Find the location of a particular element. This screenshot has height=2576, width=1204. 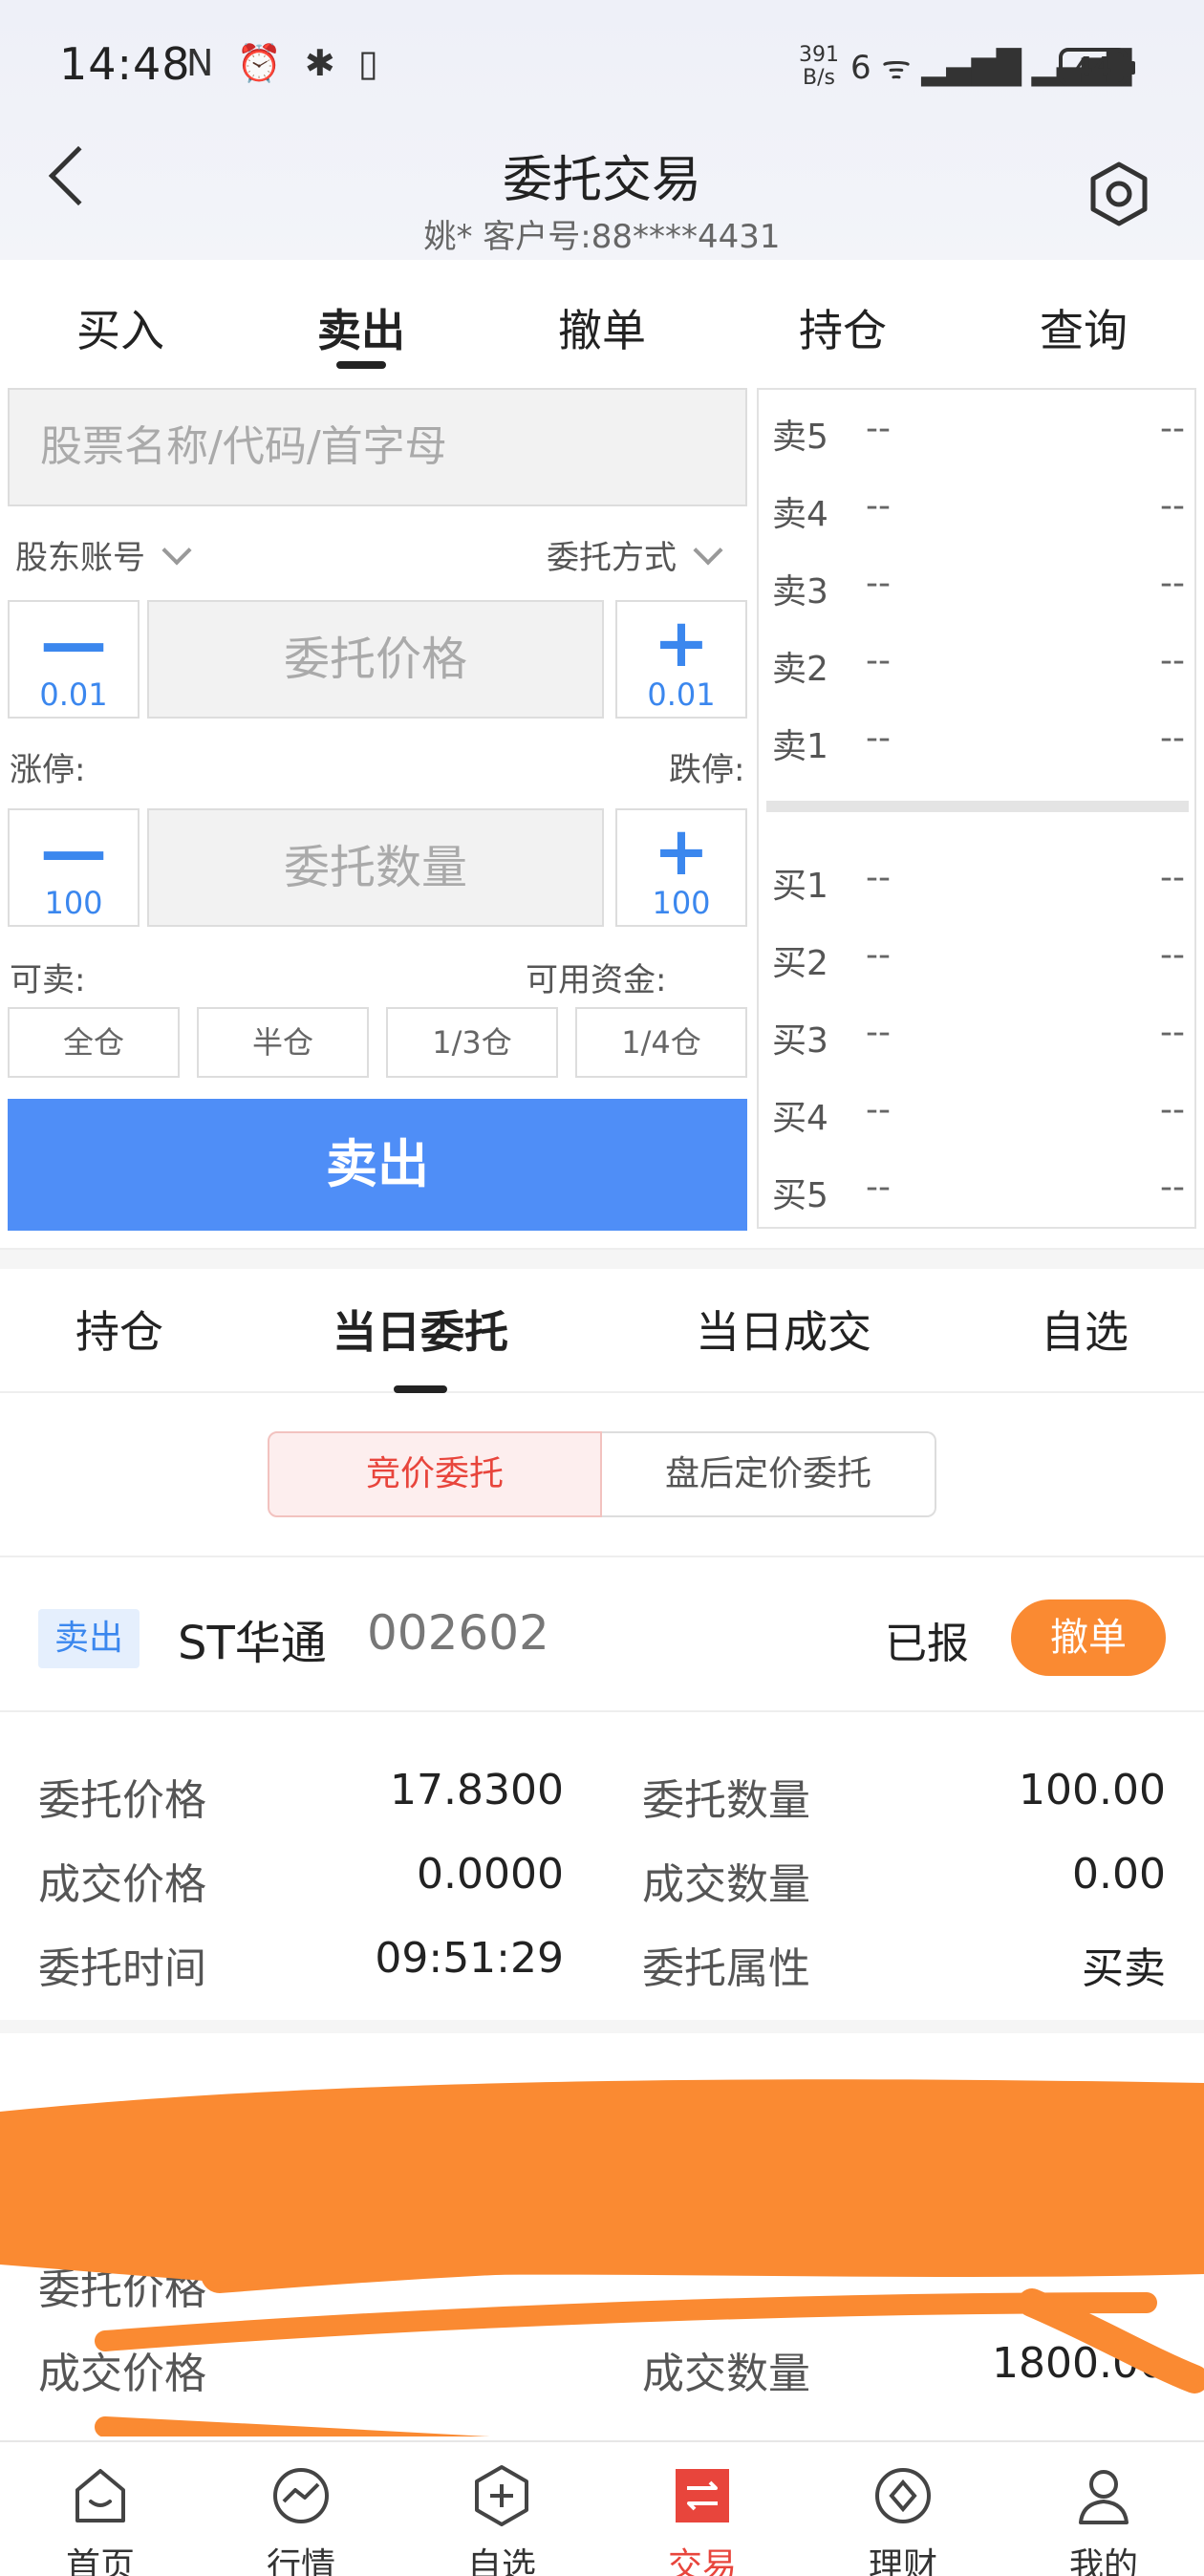

home-icon is located at coordinates (100, 2495).